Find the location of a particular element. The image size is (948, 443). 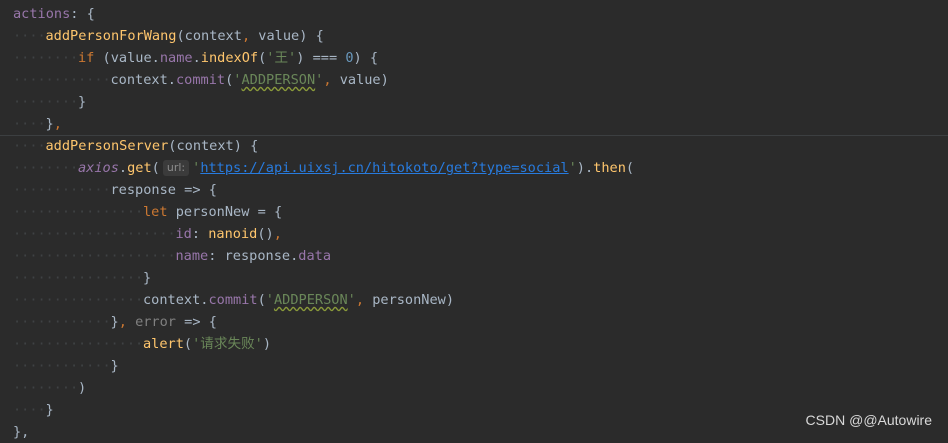

code-token: personNew = { is located at coordinates (225, 212).